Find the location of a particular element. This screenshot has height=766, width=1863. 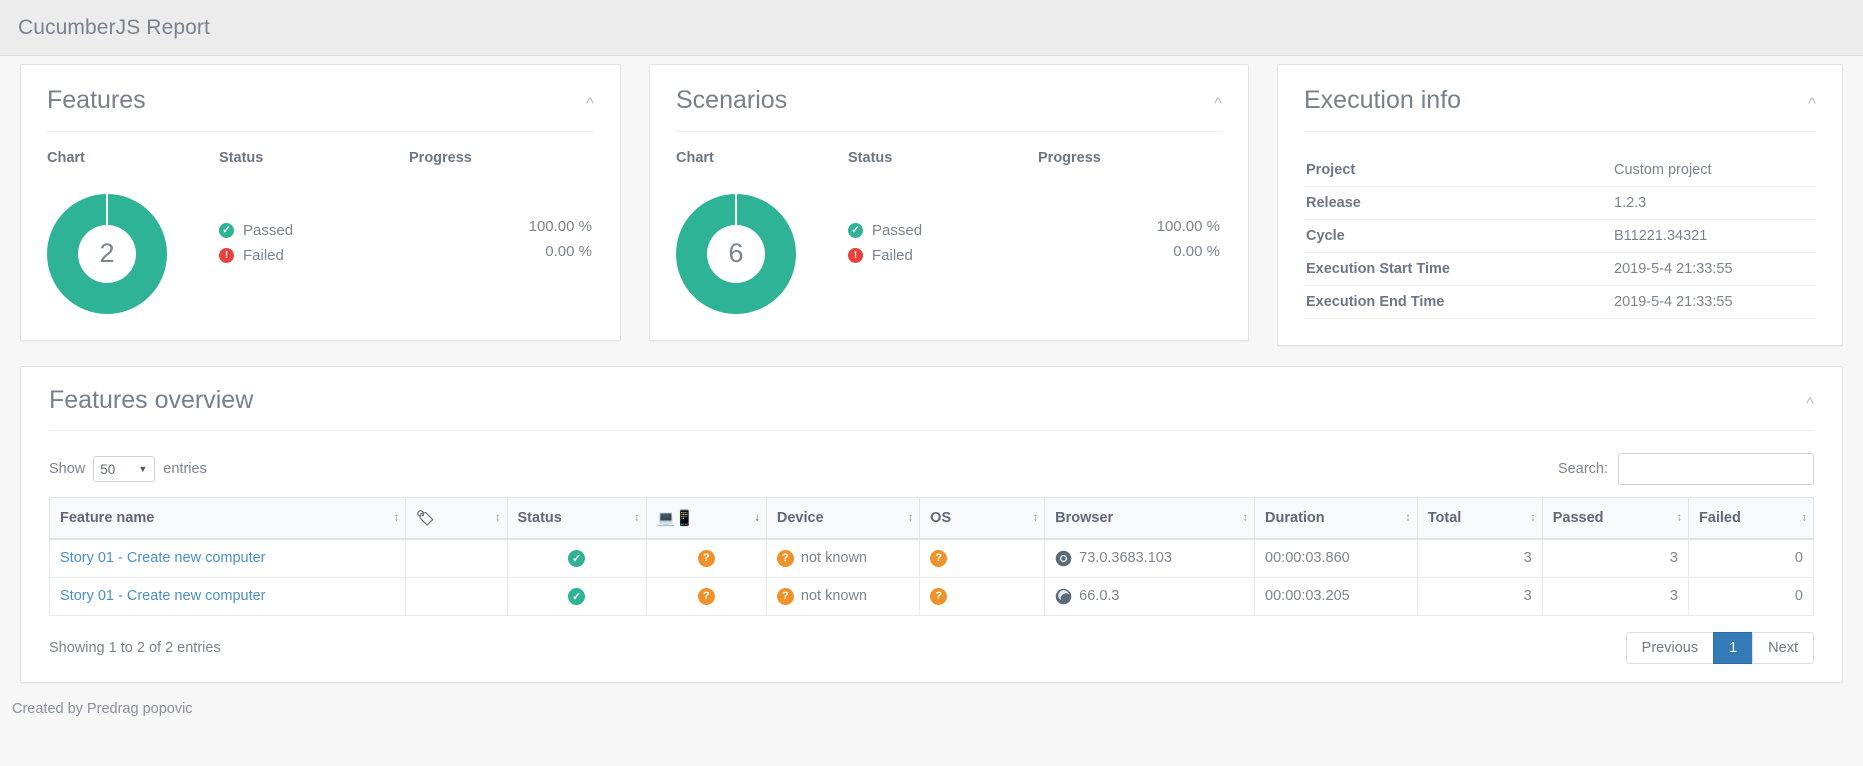

column-label: Failed is located at coordinates (1719, 518).